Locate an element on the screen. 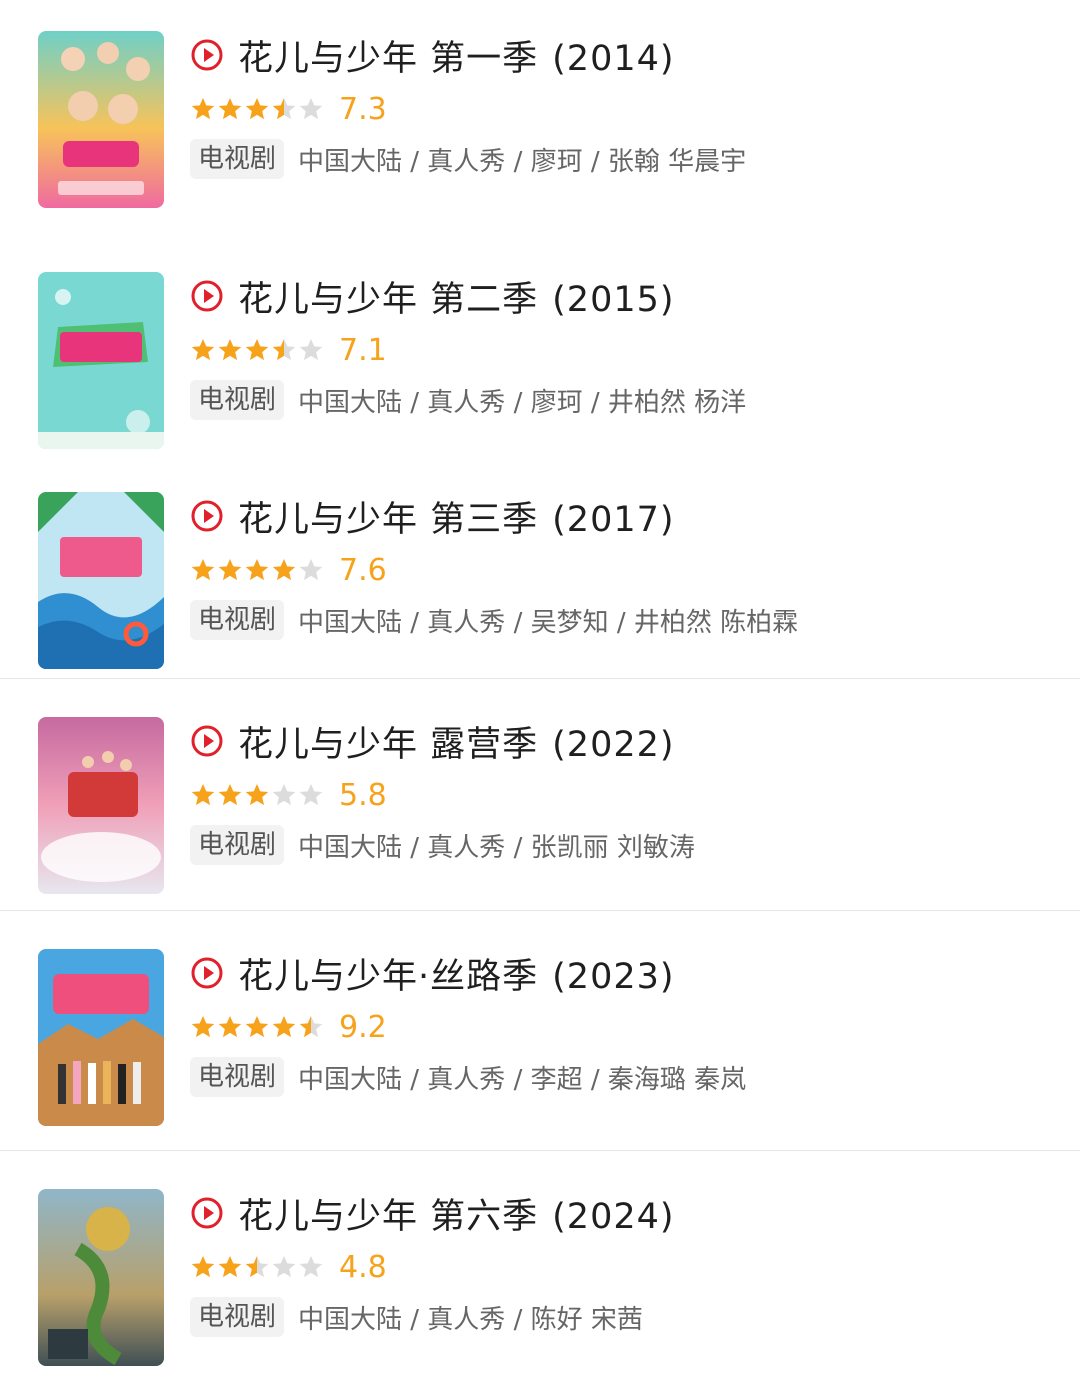  item-info: 中国大陆 / 真人秀 / 吴梦知 / 井柏然 陈柏霖 is located at coordinates (548, 622).